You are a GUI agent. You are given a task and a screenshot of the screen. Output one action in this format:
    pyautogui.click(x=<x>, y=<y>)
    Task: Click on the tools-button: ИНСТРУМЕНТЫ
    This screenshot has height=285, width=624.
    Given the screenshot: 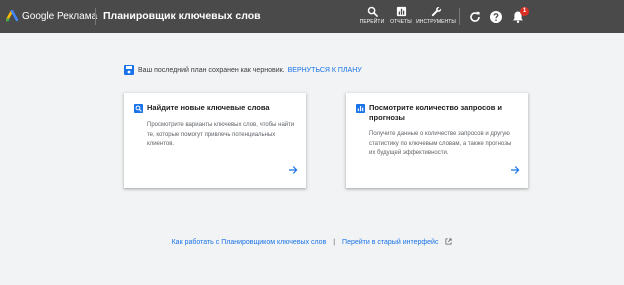 What is the action you would take?
    pyautogui.click(x=436, y=18)
    